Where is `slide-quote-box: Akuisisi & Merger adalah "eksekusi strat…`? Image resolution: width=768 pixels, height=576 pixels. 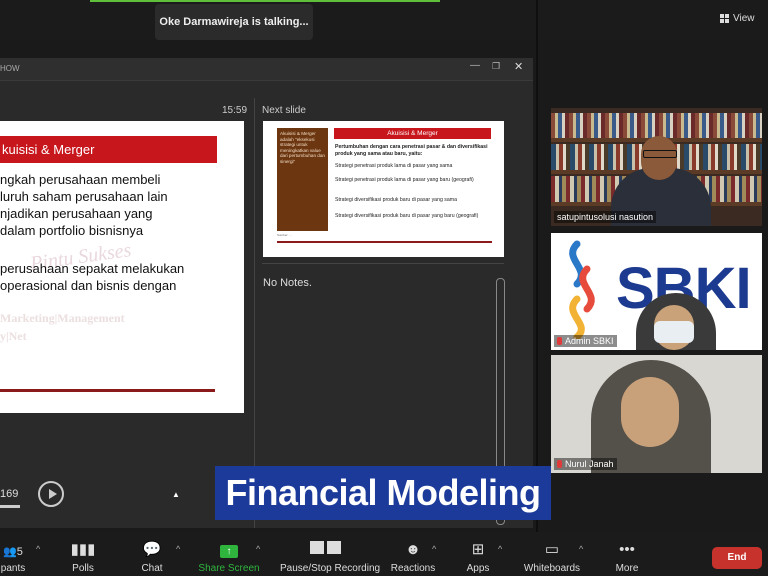 slide-quote-box: Akuisisi & Merger adalah "eksekusi strat… is located at coordinates (302, 179).